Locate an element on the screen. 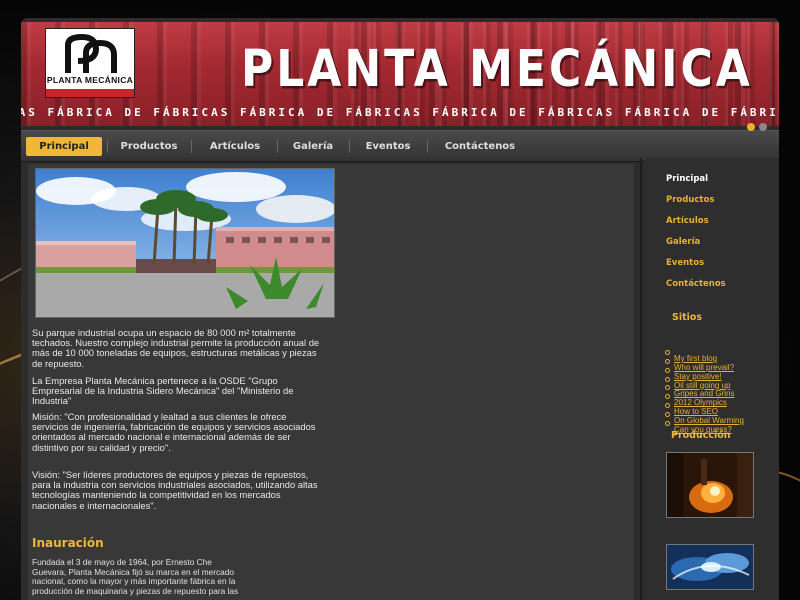  sidebar-link-articulos: Artículos is located at coordinates (687, 221).